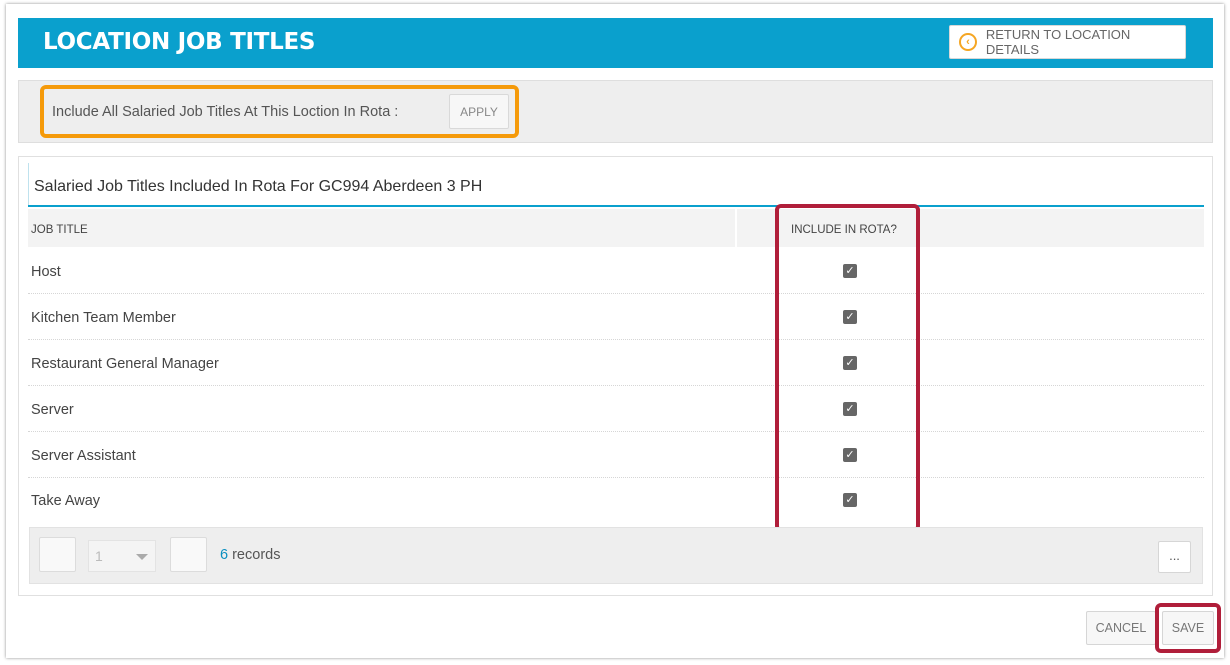 This screenshot has height=665, width=1230. I want to click on return-button-label: RETURN TO LOCATION DETAILS, so click(1058, 42).